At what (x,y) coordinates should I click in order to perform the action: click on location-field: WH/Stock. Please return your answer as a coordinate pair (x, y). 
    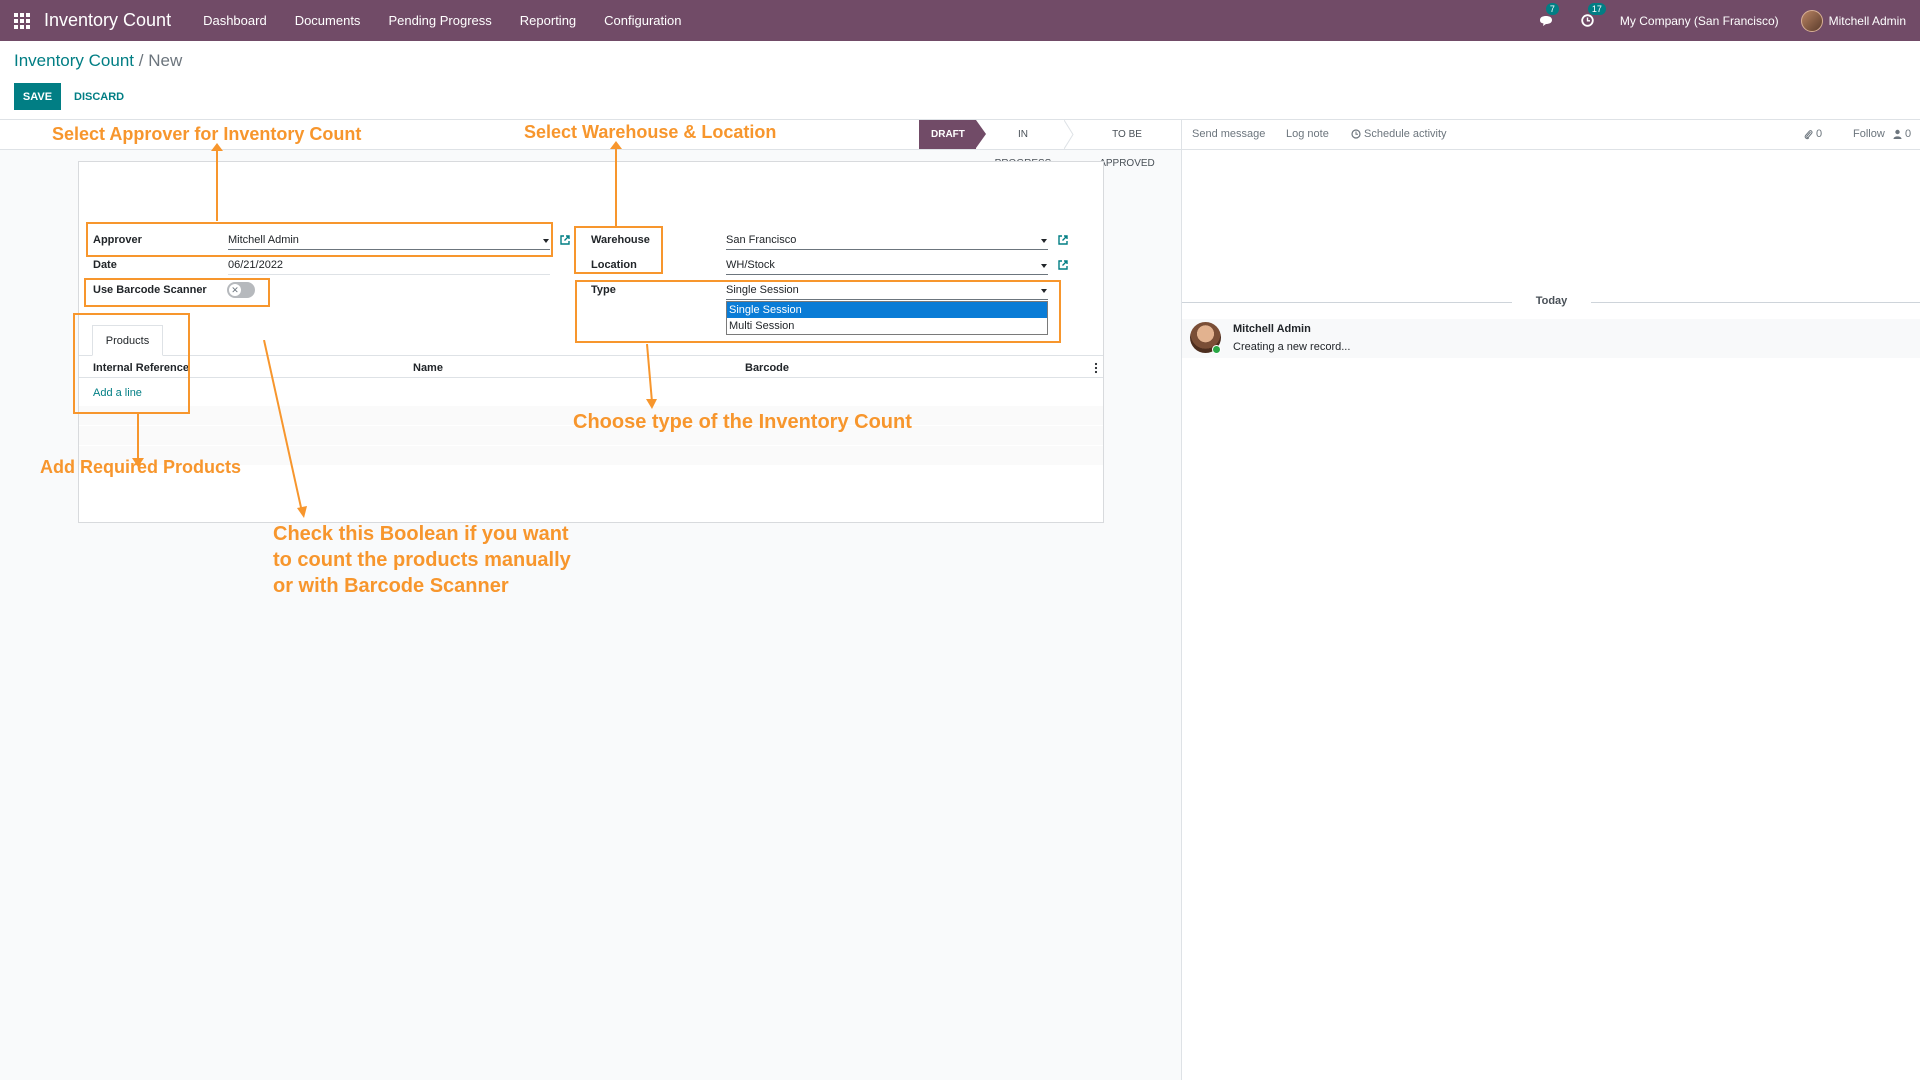
    Looking at the image, I should click on (887, 266).